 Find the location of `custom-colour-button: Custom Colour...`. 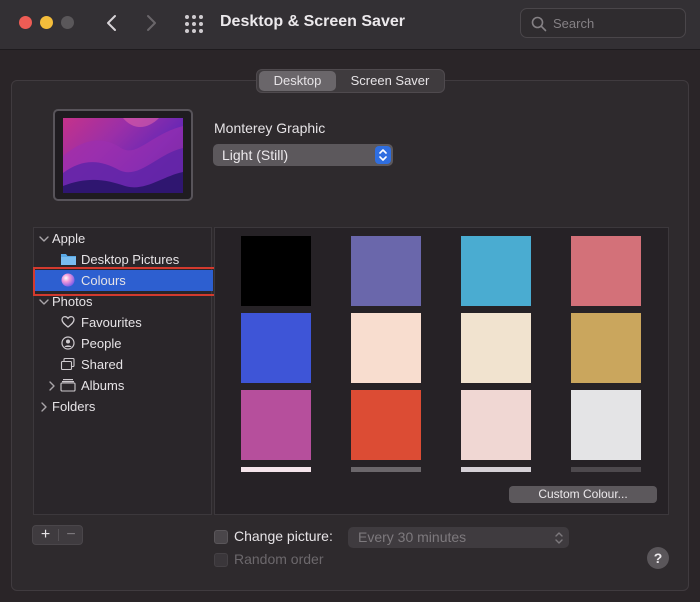

custom-colour-button: Custom Colour... is located at coordinates (583, 494).